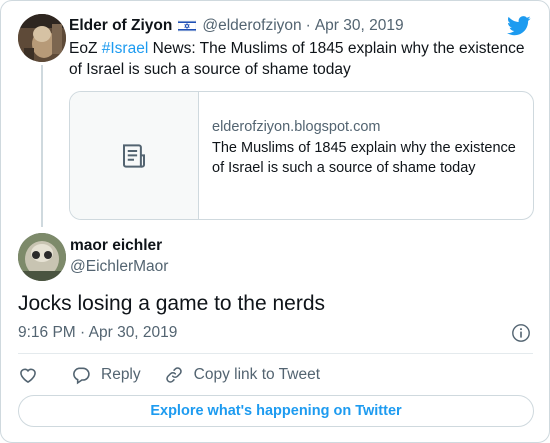 The image size is (550, 443). Describe the element at coordinates (187, 26) in the screenshot. I see `israel-flag-icon` at that location.